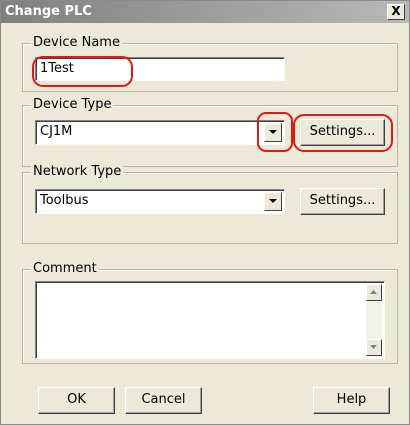  I want to click on device-type-arrow-highlight, so click(275, 132).